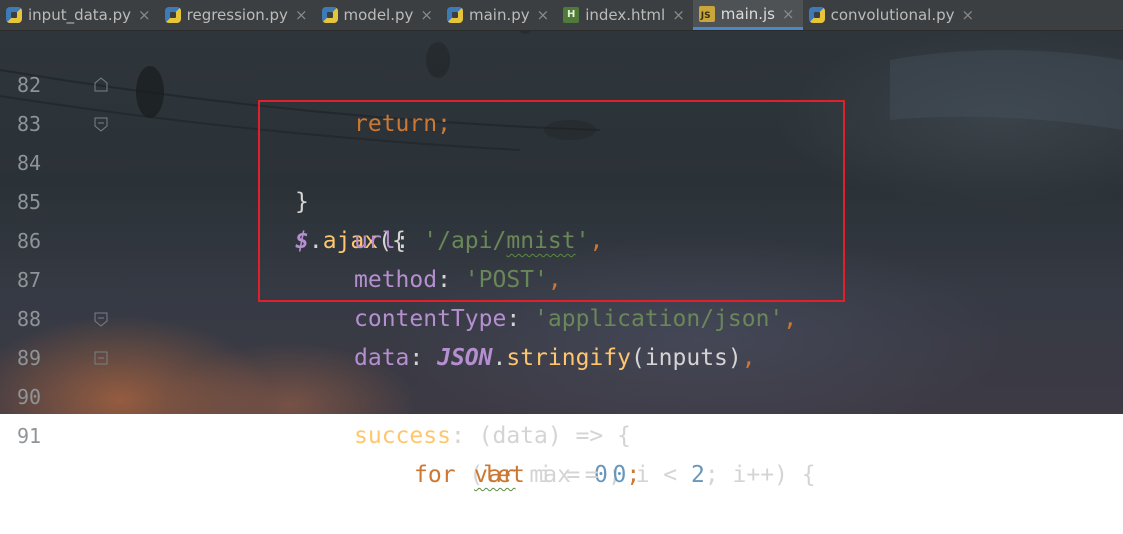 This screenshot has height=534, width=1123. Describe the element at coordinates (619, 475) in the screenshot. I see `number: 0` at that location.